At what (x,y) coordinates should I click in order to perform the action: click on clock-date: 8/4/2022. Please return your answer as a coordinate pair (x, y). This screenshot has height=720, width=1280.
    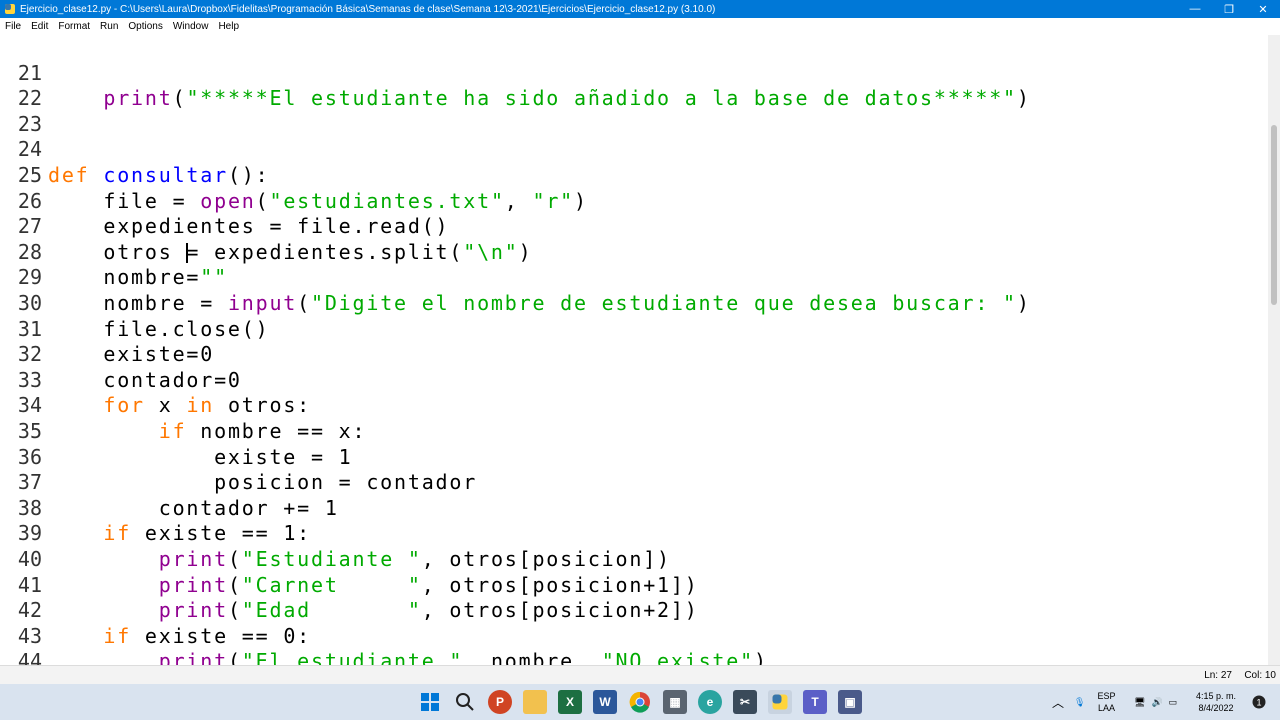
    Looking at the image, I should click on (1216, 708).